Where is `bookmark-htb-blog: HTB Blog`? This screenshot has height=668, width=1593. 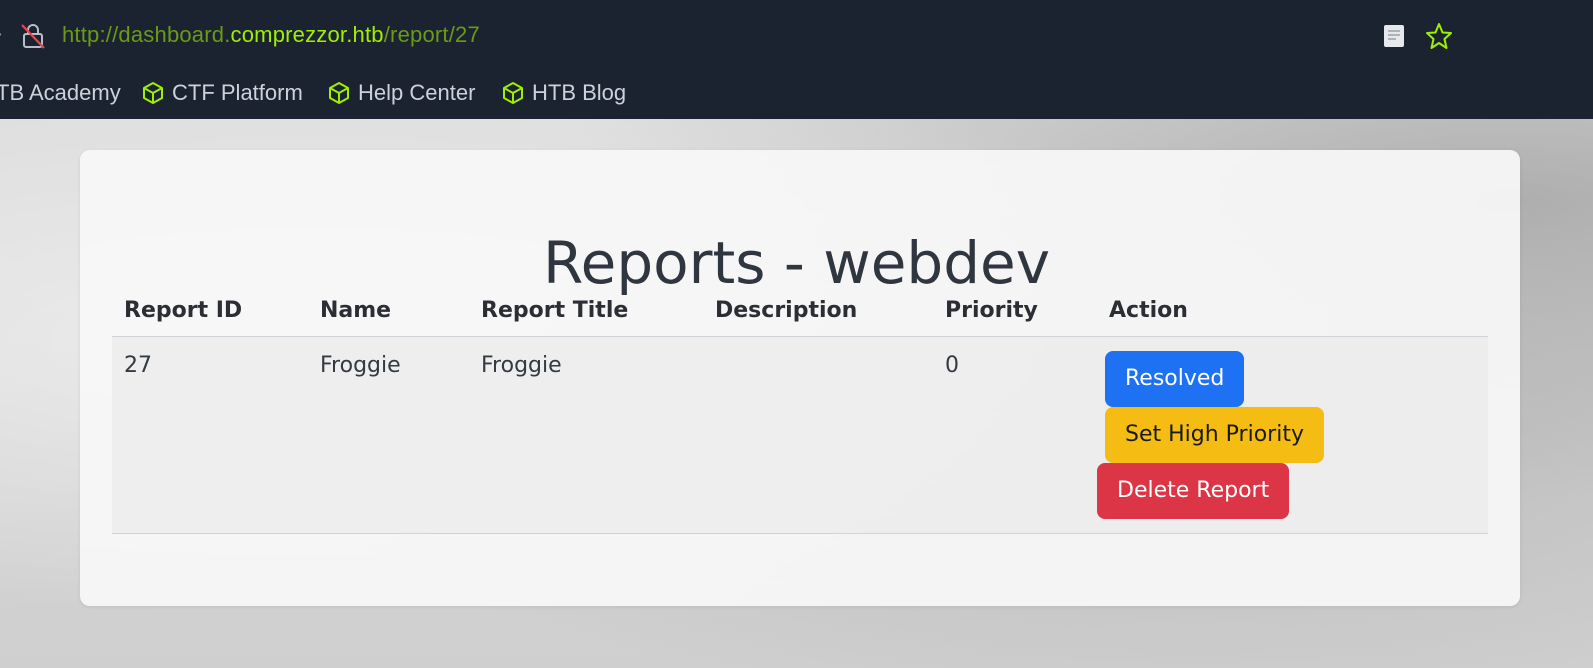
bookmark-htb-blog: HTB Blog is located at coordinates (564, 93).